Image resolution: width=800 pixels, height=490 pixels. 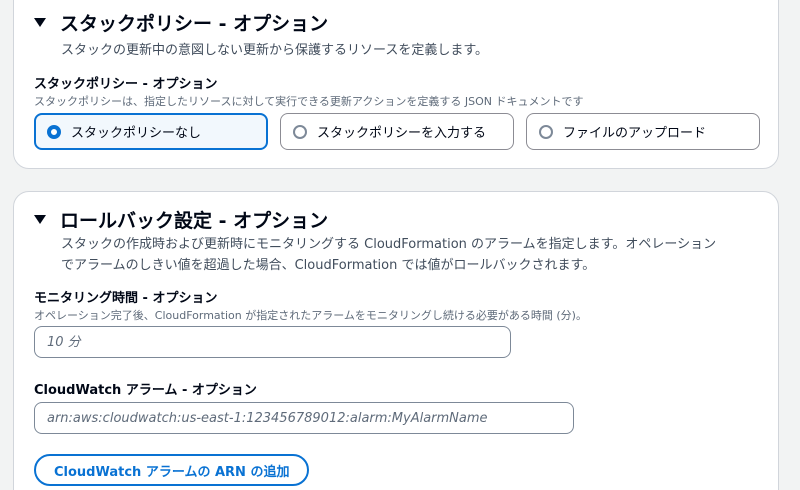 I want to click on cloudwatch-alarm-input, so click(x=304, y=418).